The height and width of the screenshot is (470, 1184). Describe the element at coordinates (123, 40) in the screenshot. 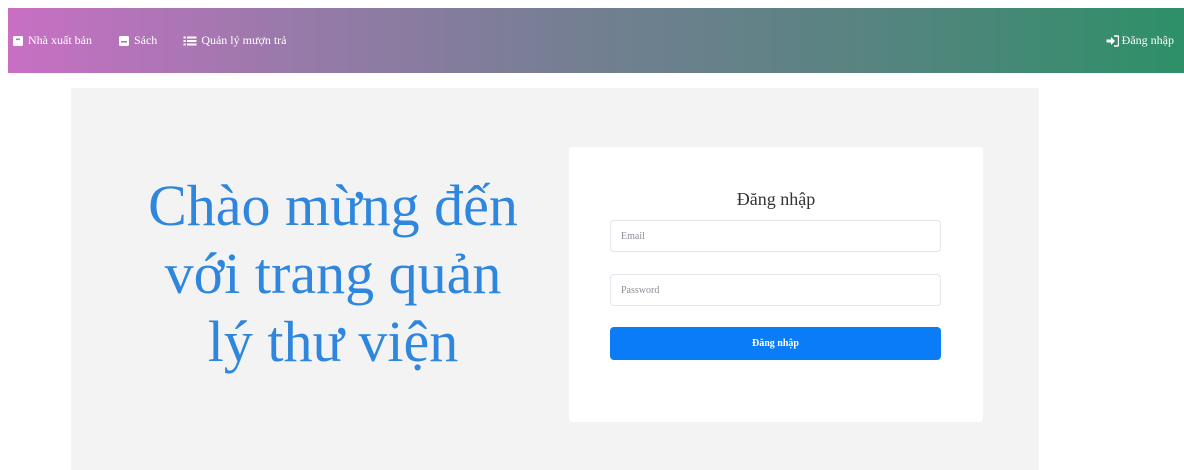

I see `bookmark-icon` at that location.